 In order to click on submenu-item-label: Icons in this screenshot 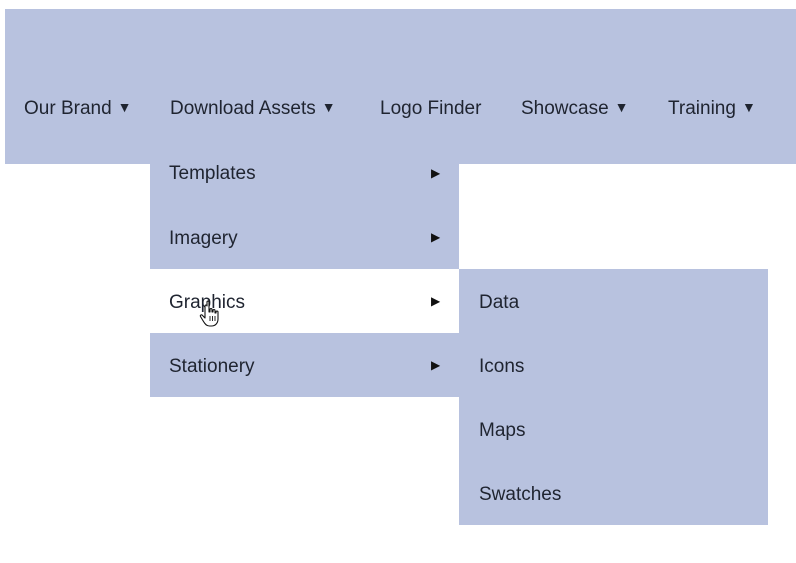, I will do `click(502, 366)`.